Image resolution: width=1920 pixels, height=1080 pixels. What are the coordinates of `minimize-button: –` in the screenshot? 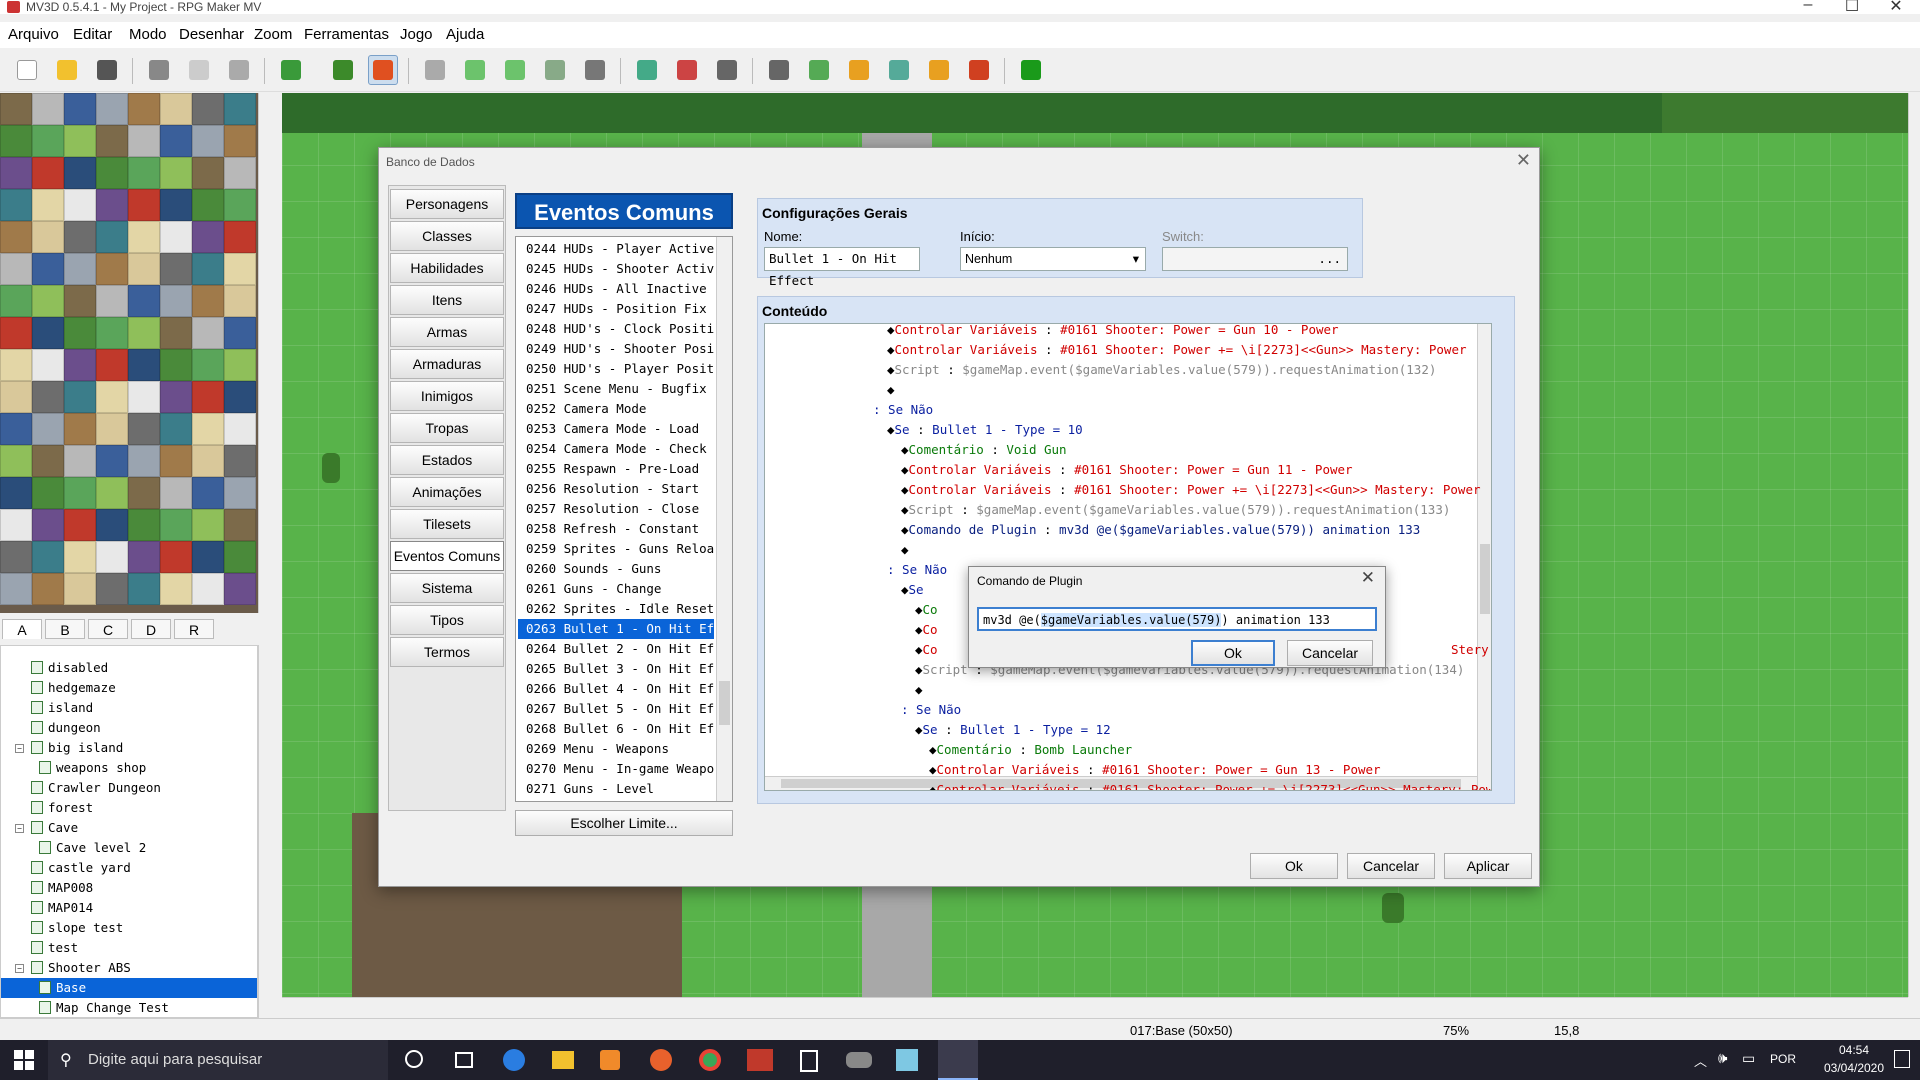 It's located at (1808, 7).